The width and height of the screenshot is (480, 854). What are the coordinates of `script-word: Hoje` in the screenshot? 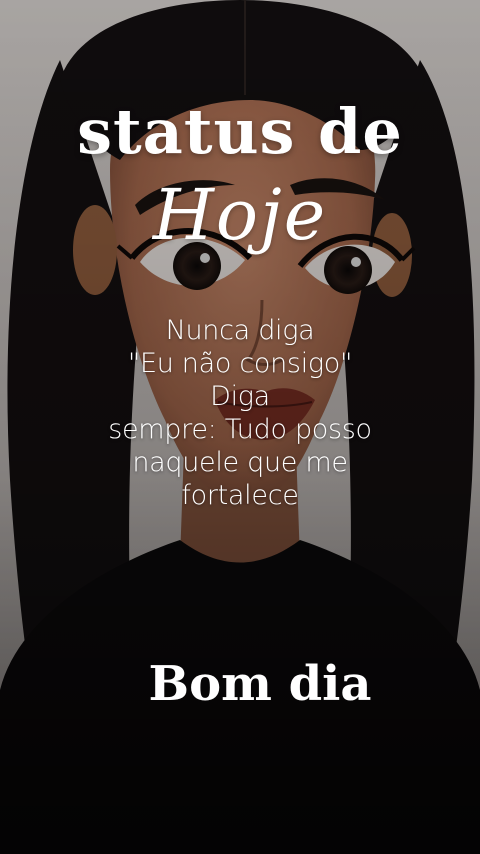 It's located at (240, 215).